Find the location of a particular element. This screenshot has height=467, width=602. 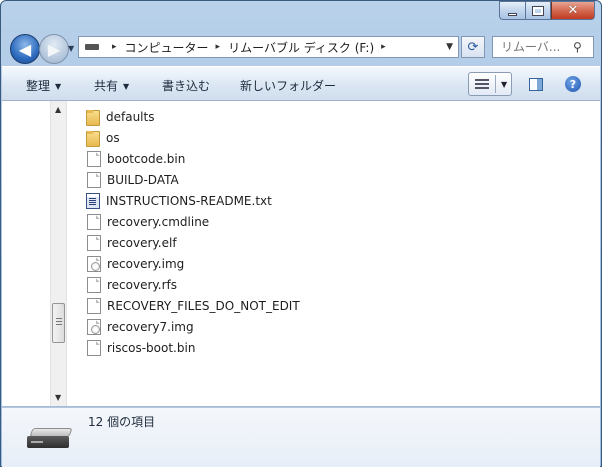

breadcrumb-computer: コンピューター is located at coordinates (167, 47).